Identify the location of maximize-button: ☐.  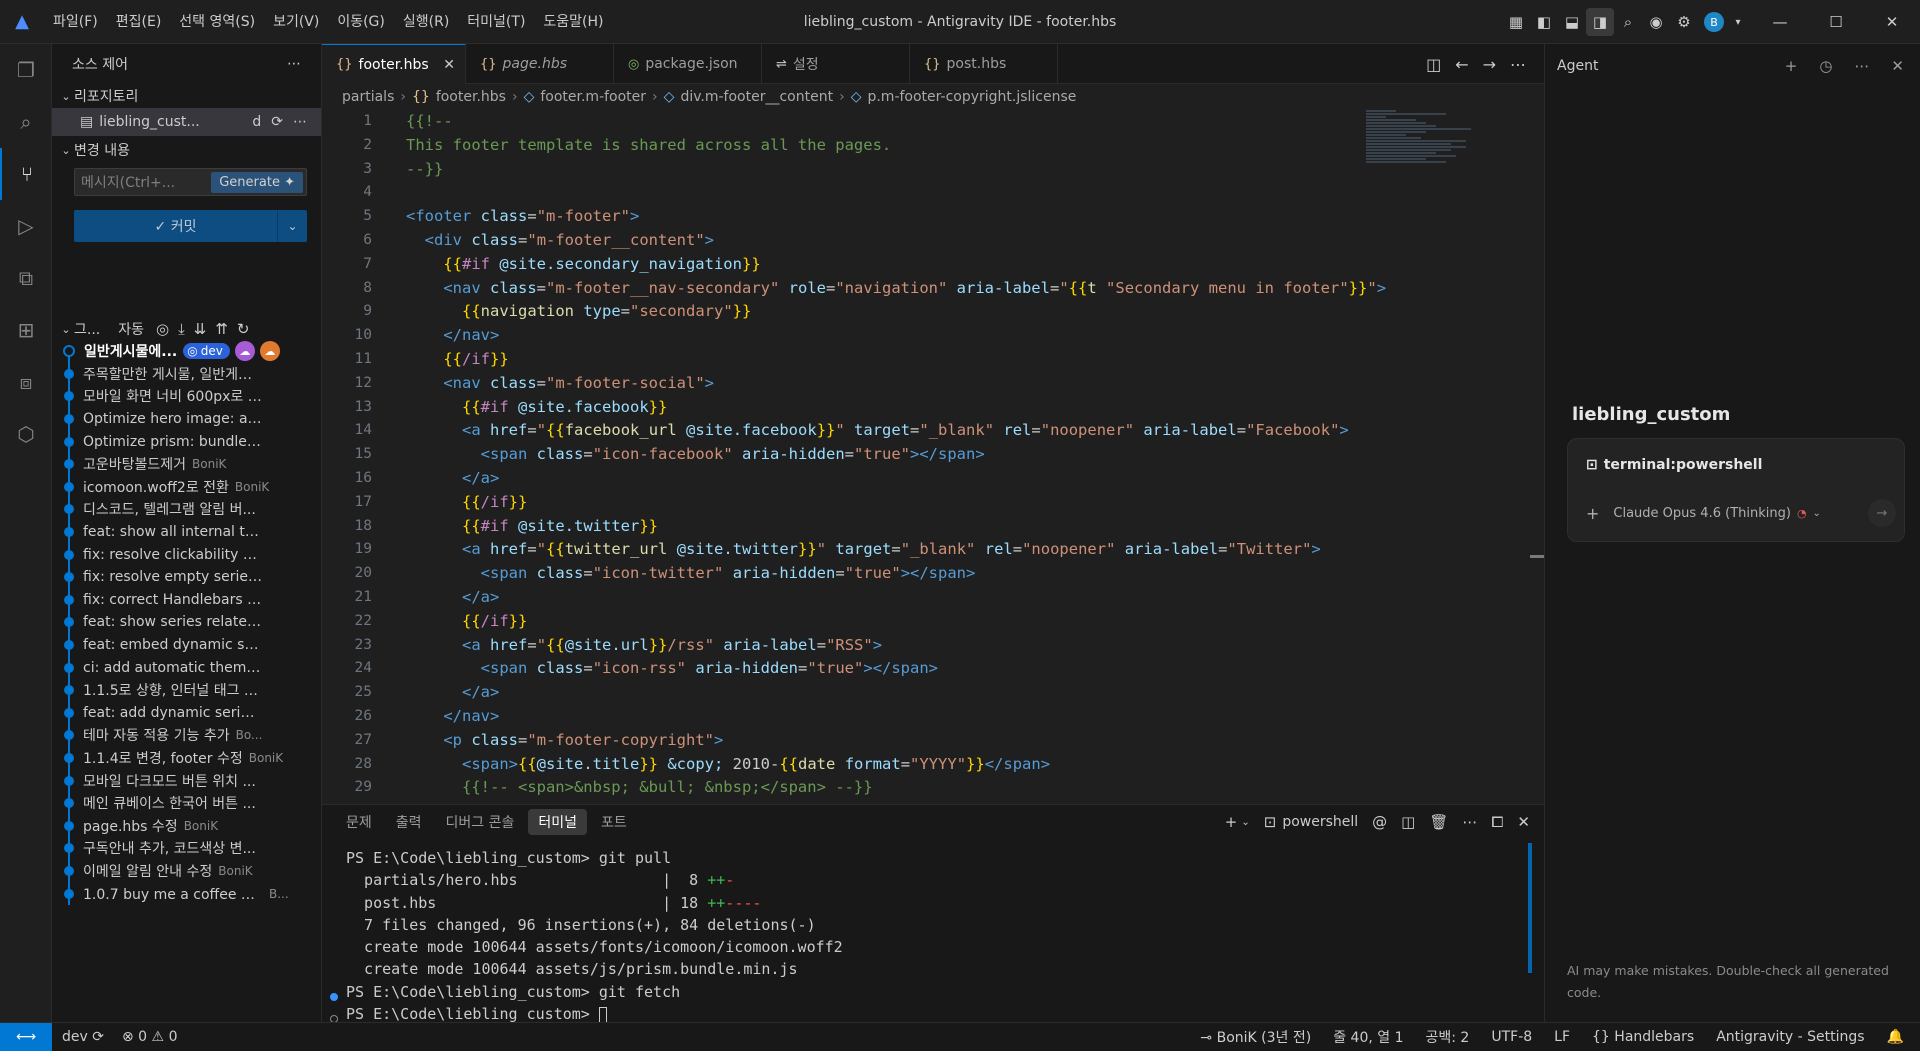
(1836, 22).